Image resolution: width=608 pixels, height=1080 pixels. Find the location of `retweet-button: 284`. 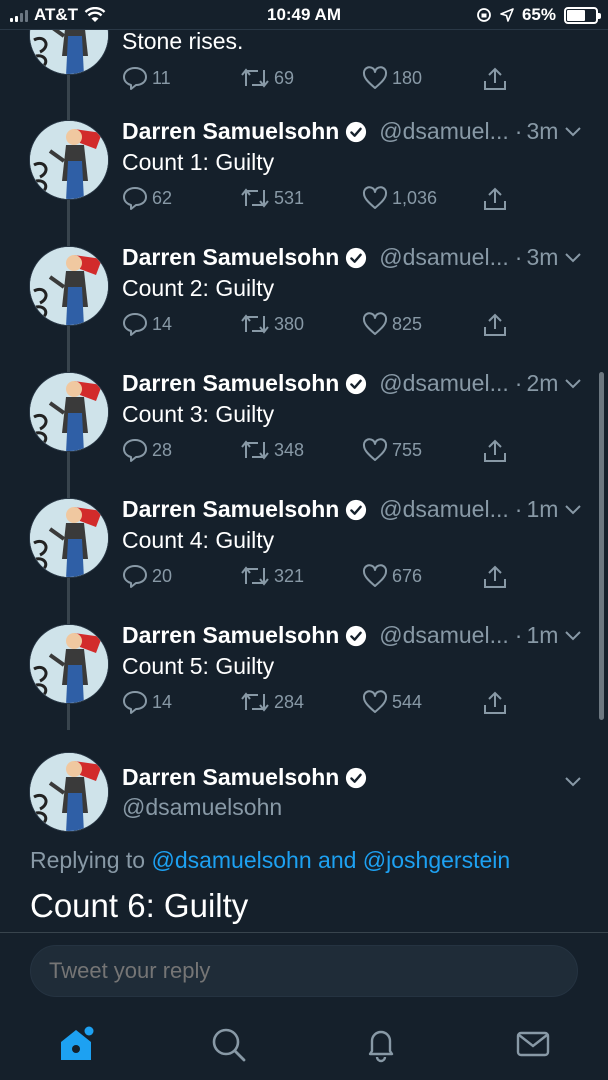

retweet-button: 284 is located at coordinates (272, 702).